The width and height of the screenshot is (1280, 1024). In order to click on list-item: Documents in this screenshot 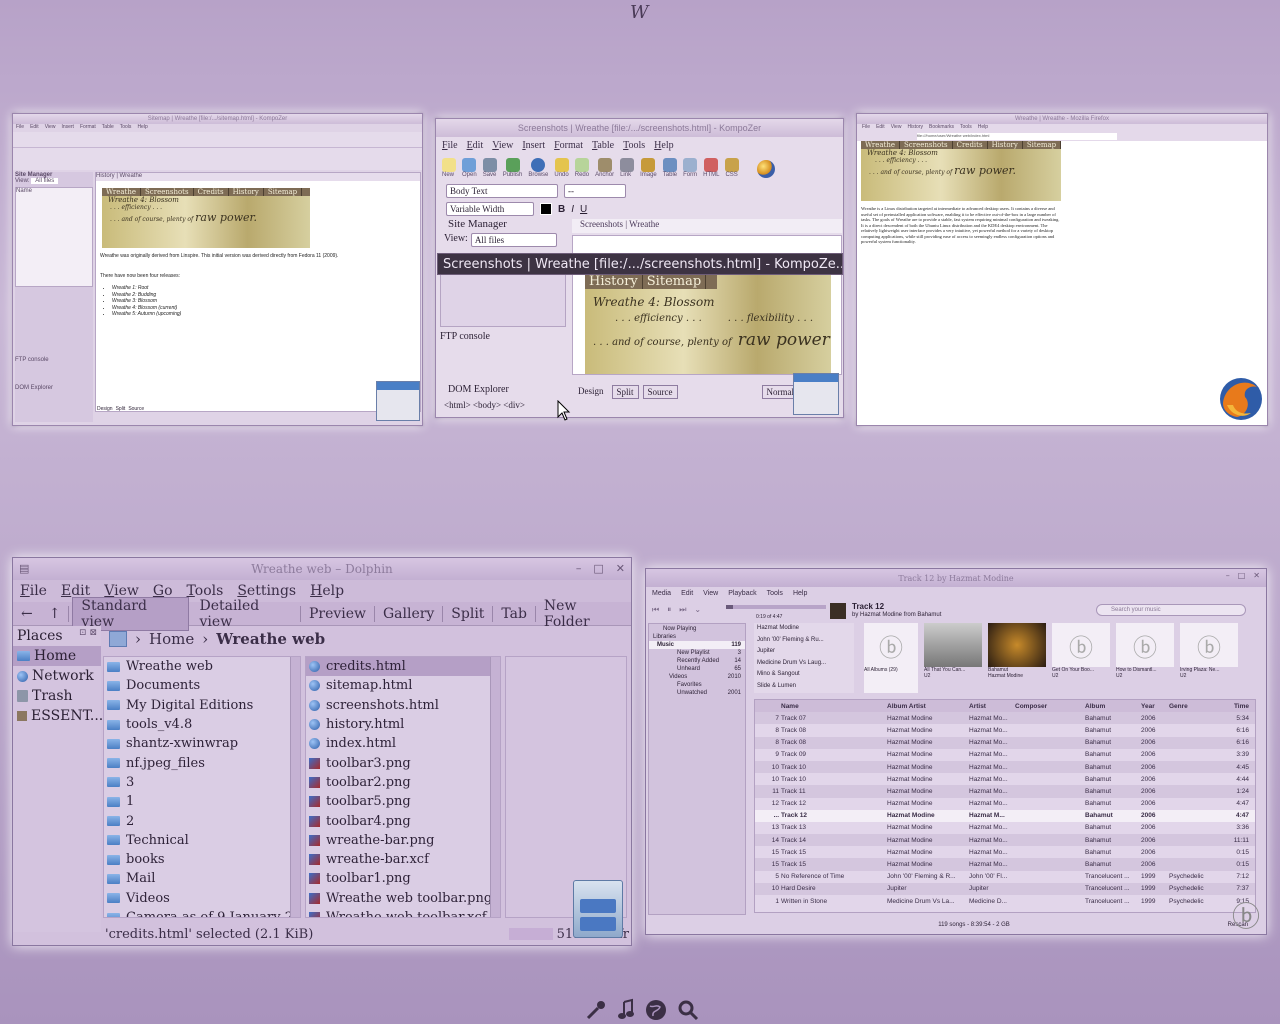, I will do `click(202, 685)`.